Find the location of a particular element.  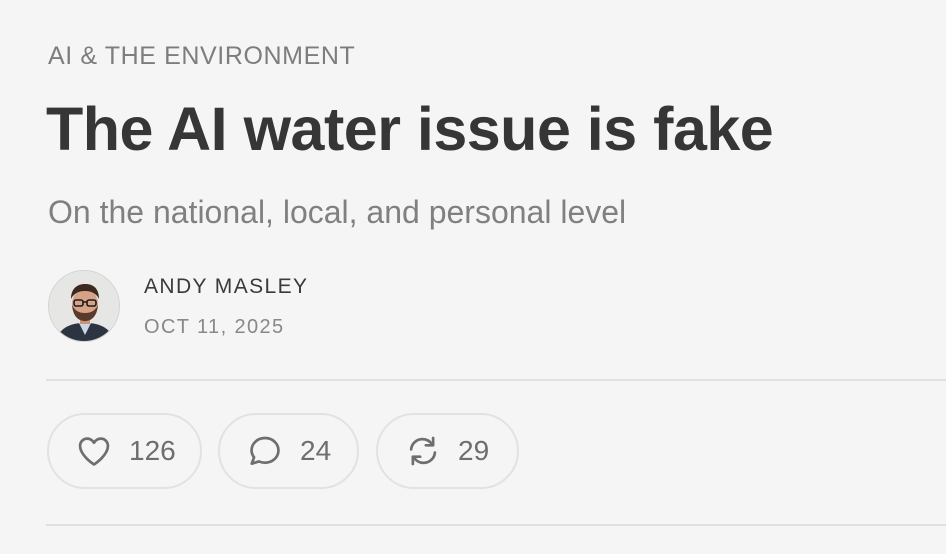

like-button: 126 is located at coordinates (124, 451).